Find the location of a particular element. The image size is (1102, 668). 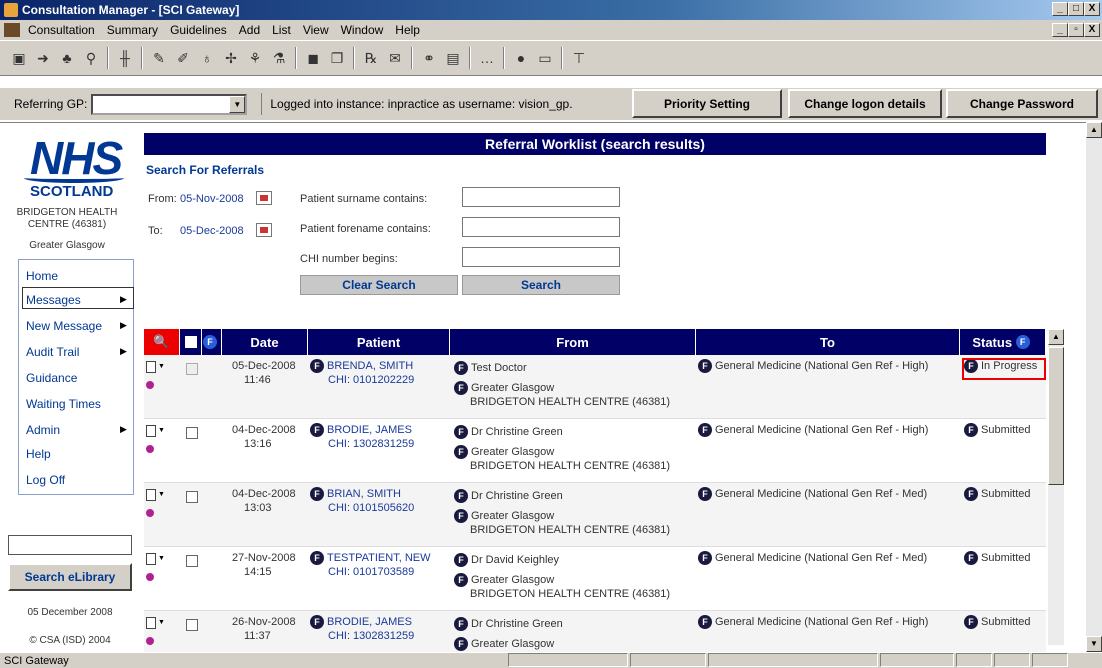

mail-icon: ✉ is located at coordinates (395, 58).